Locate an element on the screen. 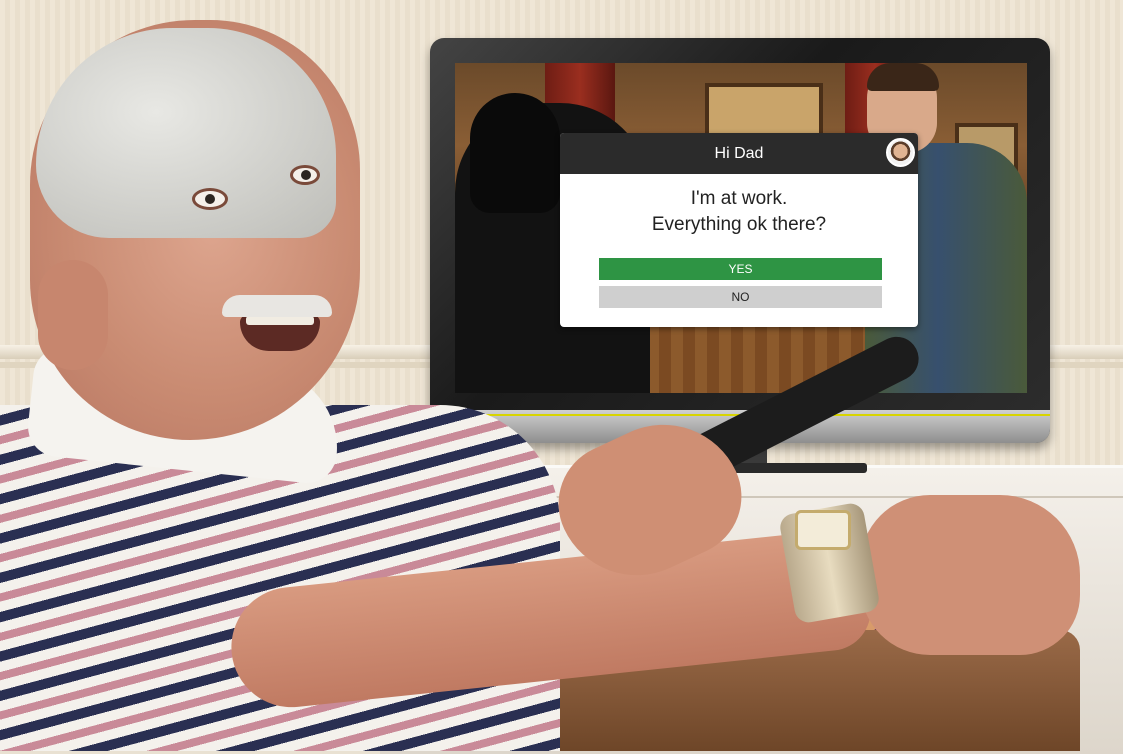 This screenshot has width=1123, height=754. dialog-message: I'm at work. Everything ok there? is located at coordinates (739, 212).